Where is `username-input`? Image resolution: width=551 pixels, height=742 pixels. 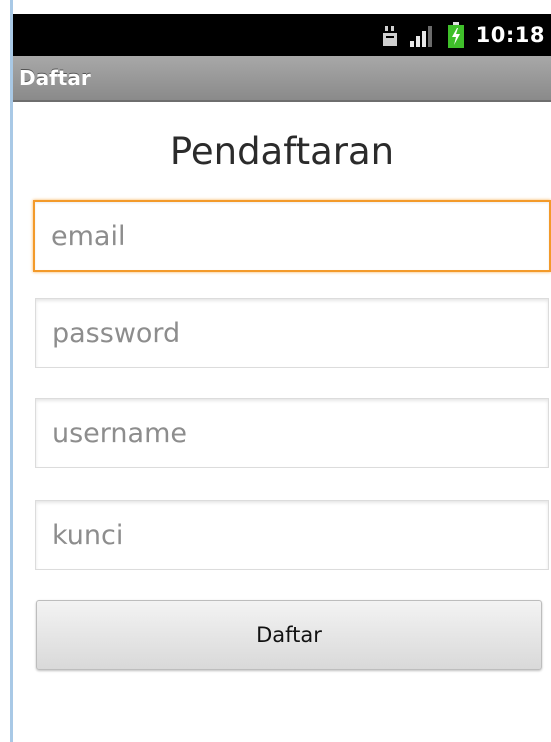
username-input is located at coordinates (300, 433).